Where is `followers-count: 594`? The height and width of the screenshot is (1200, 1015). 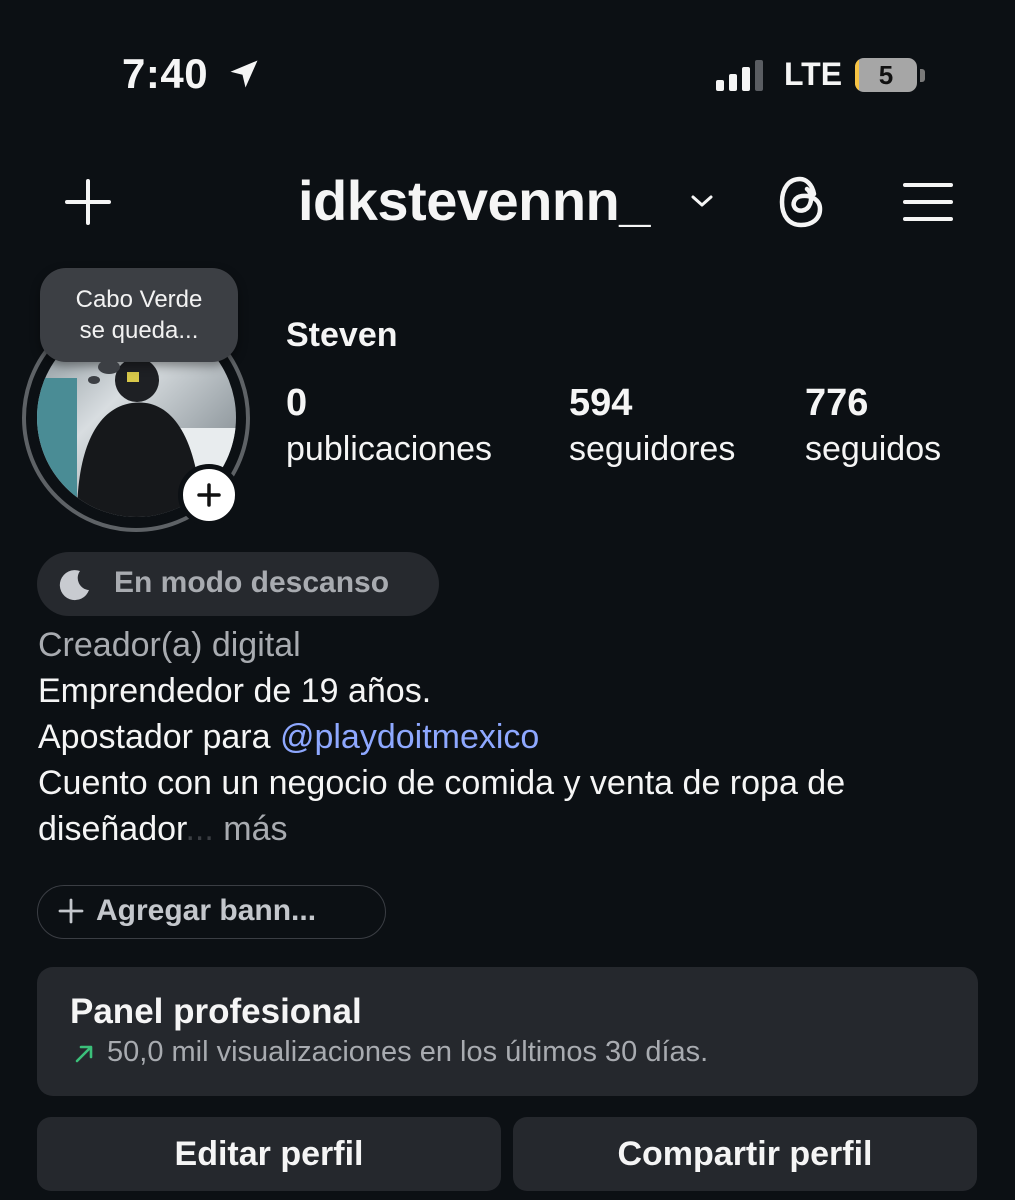
followers-count: 594 is located at coordinates (600, 403).